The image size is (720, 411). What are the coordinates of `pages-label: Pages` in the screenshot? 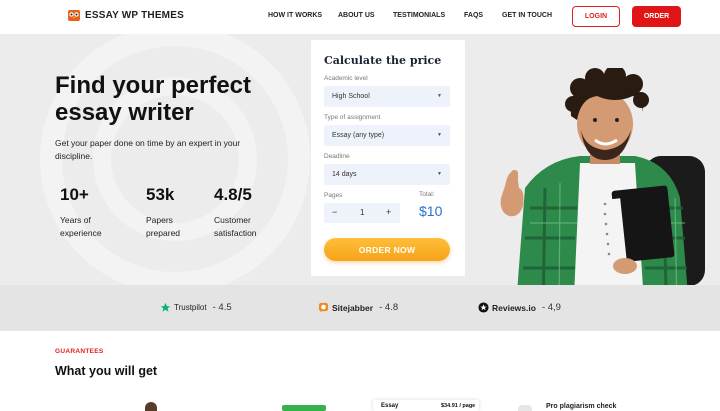 It's located at (333, 195).